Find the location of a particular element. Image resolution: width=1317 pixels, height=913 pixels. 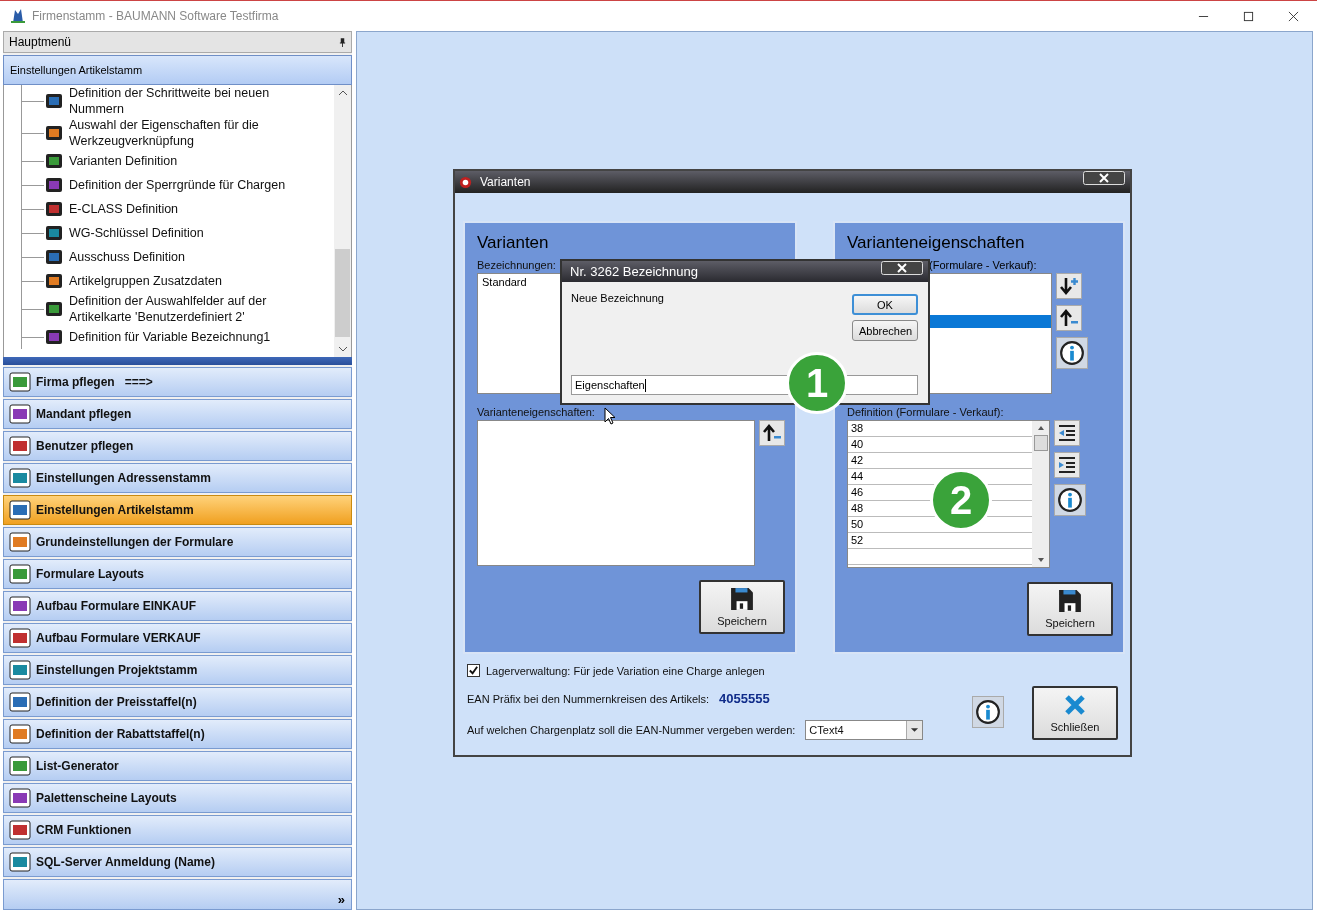

section-header: Einstellungen Artikelstamm is located at coordinates (177, 70).